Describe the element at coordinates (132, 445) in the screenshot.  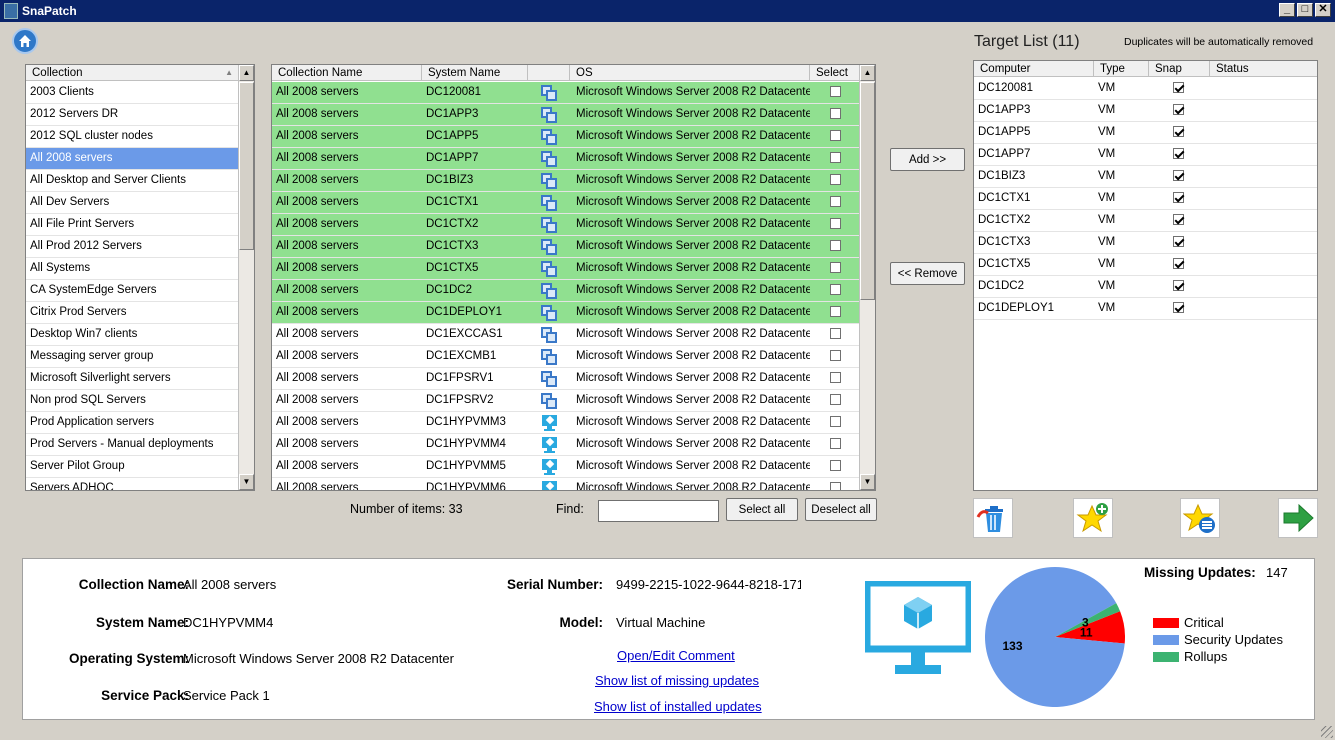
I see `collection-item: Prod Servers - Manual deployments` at that location.